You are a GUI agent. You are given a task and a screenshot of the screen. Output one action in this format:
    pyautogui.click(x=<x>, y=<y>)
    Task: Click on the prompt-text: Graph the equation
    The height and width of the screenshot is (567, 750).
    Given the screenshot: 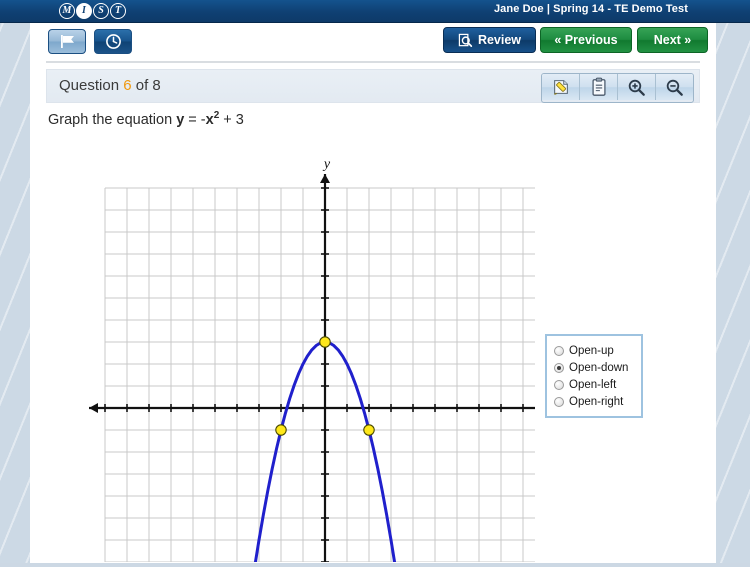 What is the action you would take?
    pyautogui.click(x=112, y=119)
    